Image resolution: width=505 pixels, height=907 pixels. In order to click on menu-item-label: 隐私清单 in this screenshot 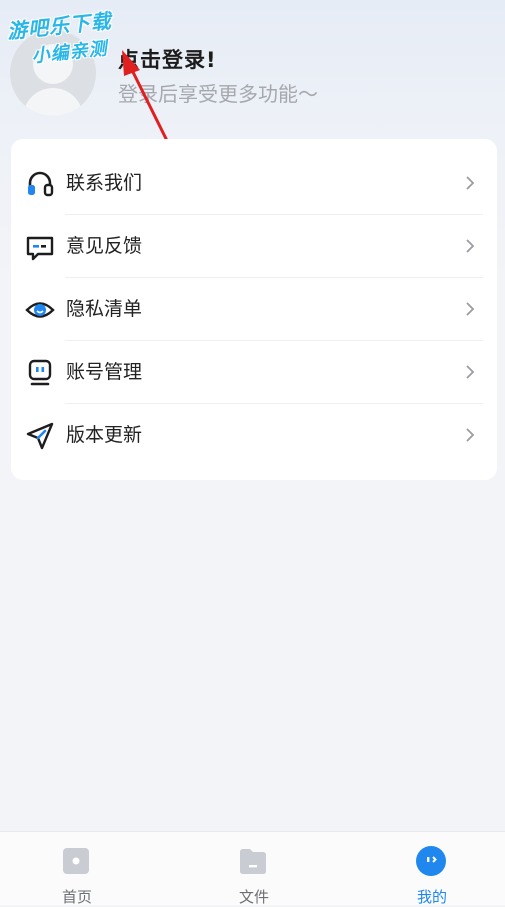, I will do `click(104, 309)`.